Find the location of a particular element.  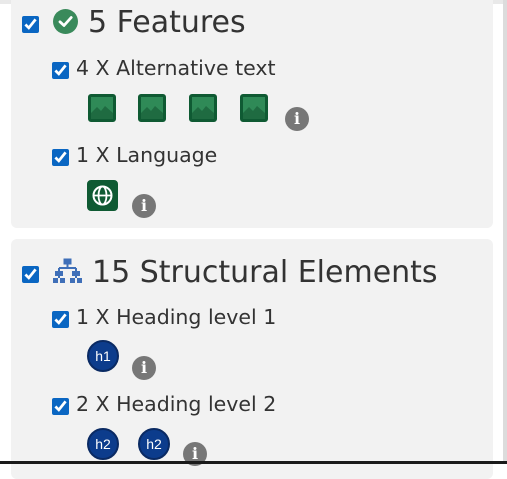

features-title: 5 Features is located at coordinates (167, 22).